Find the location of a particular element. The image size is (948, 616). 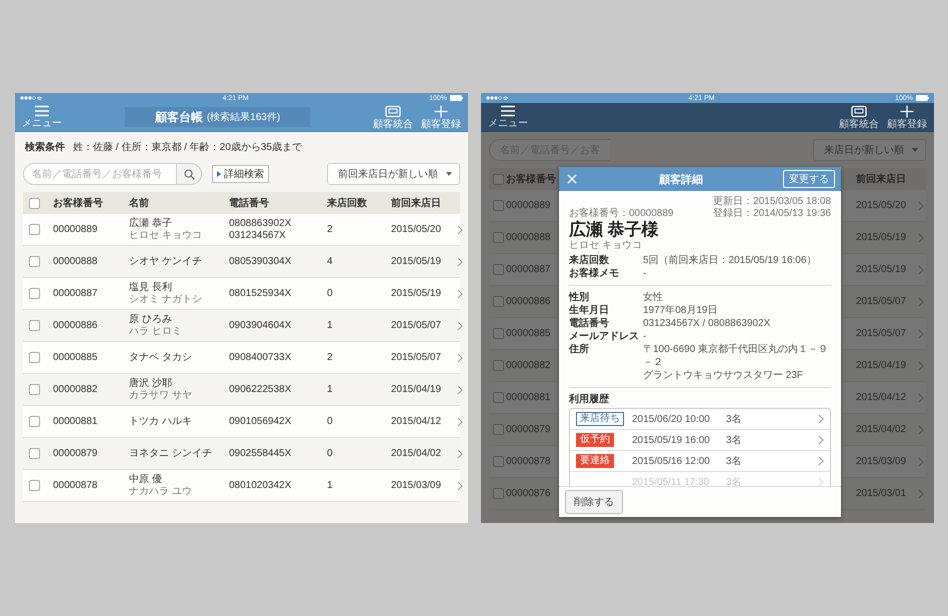

customer-name: 唐沢 沙耶 is located at coordinates (151, 384).